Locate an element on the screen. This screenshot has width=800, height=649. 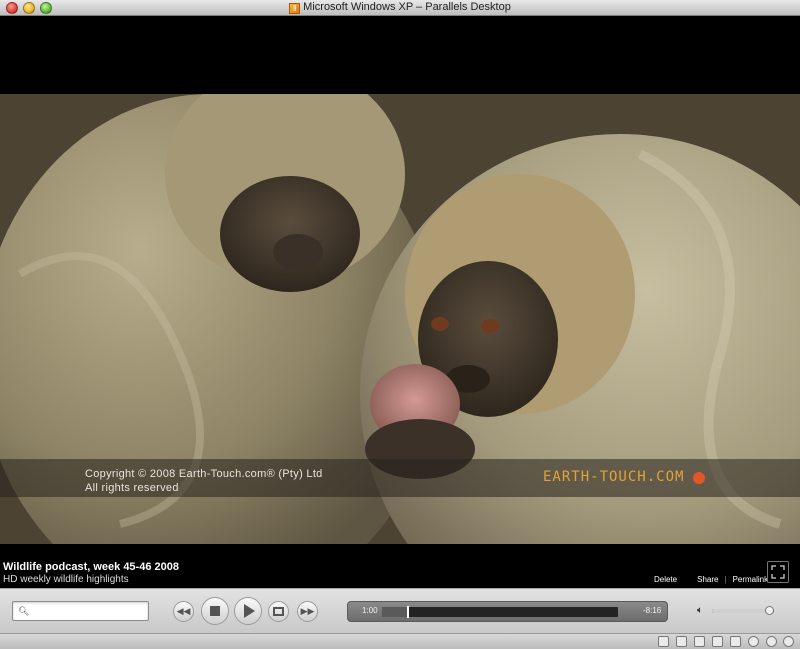
usb-icon is located at coordinates (788, 641).